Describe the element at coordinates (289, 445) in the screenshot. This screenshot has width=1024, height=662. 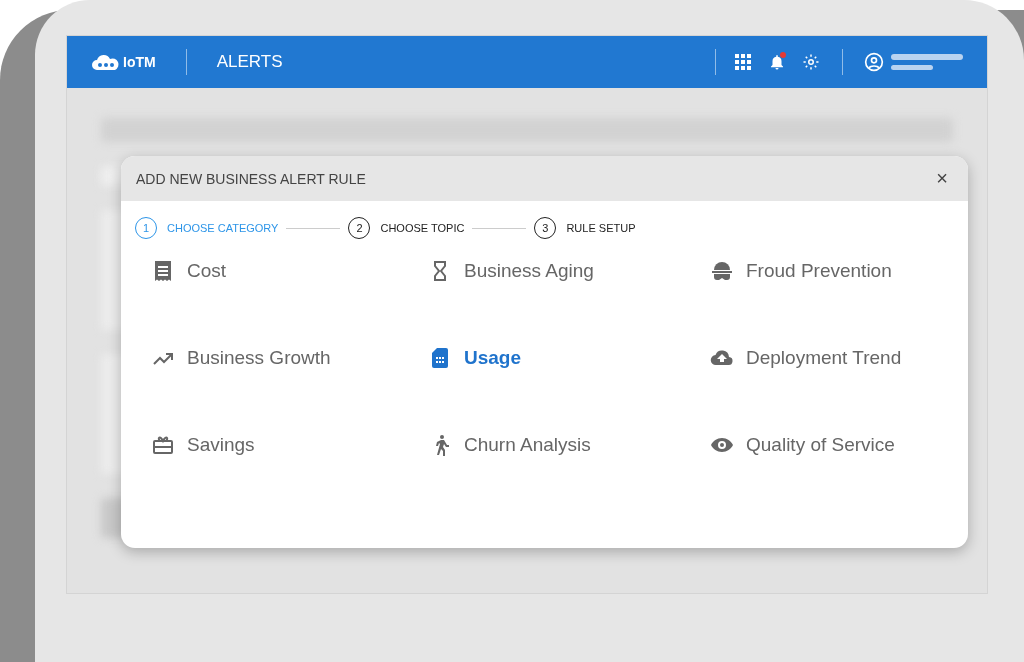
I see `category-option: Savings` at that location.